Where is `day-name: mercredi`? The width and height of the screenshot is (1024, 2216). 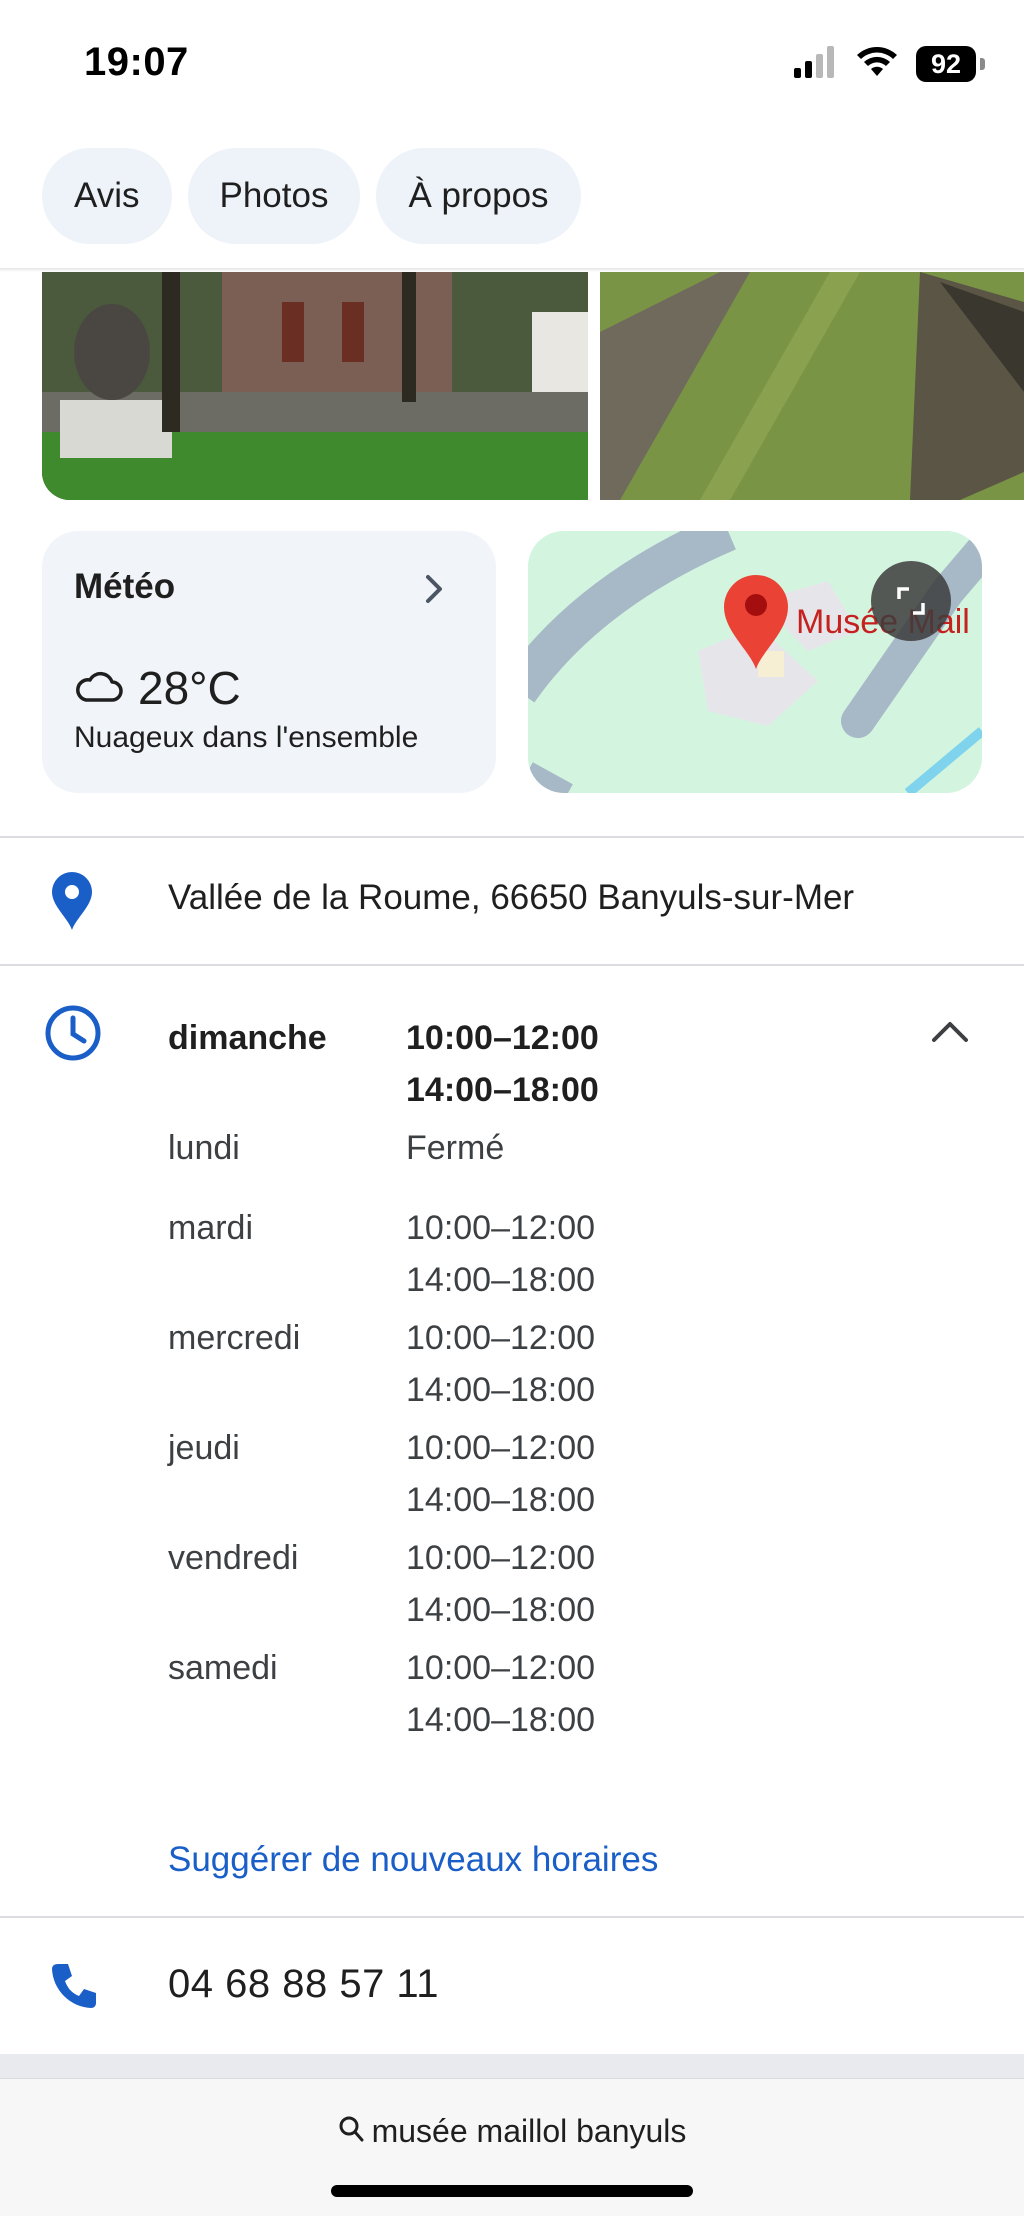 day-name: mercredi is located at coordinates (234, 1338).